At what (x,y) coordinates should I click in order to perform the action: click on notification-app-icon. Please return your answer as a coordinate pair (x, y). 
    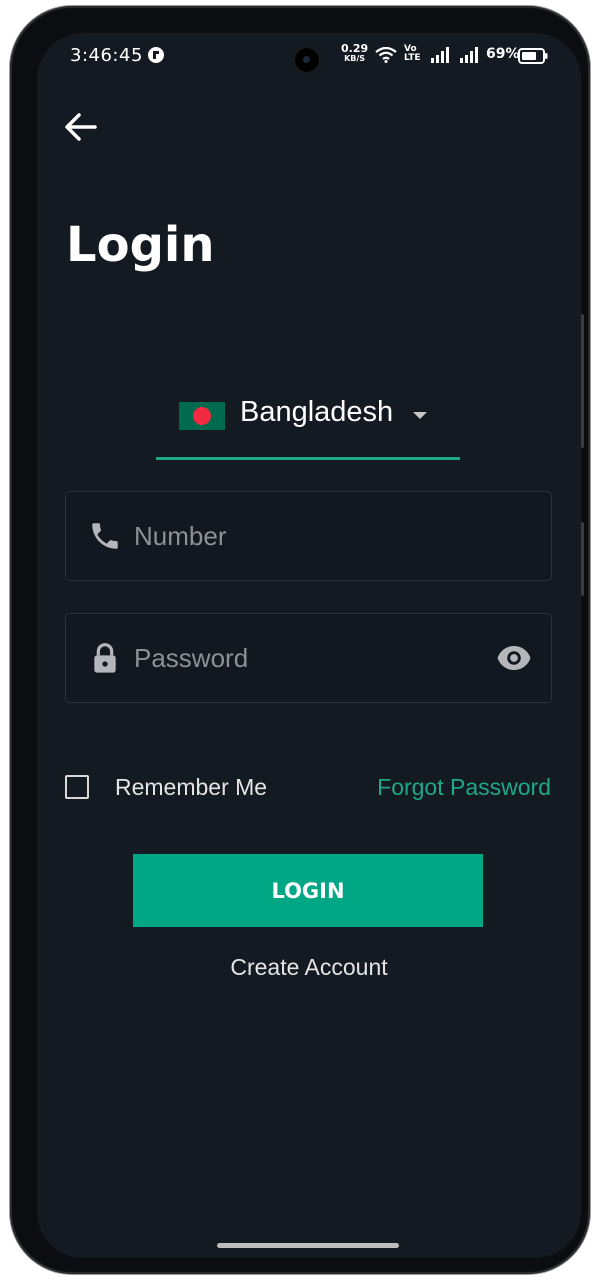
    Looking at the image, I should click on (156, 55).